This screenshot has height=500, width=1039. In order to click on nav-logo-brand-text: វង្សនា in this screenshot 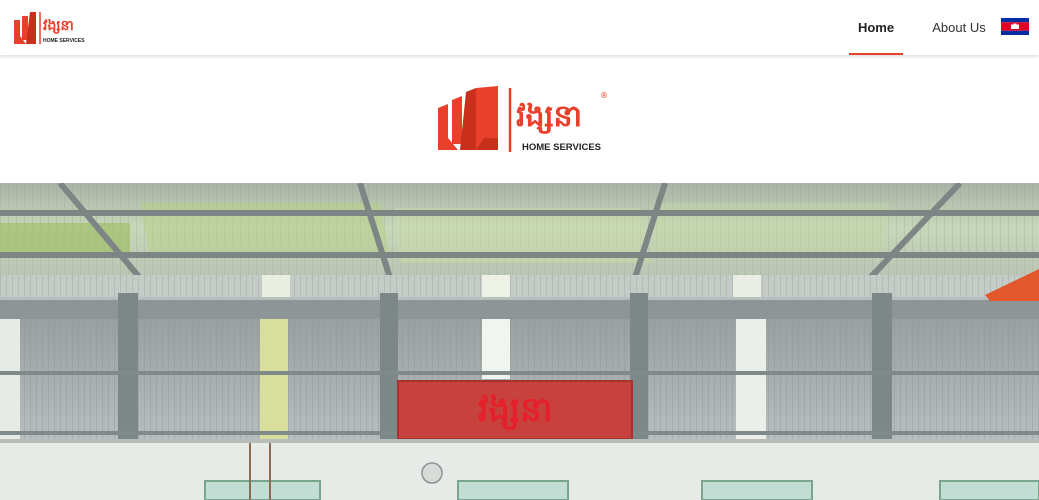, I will do `click(58, 26)`.